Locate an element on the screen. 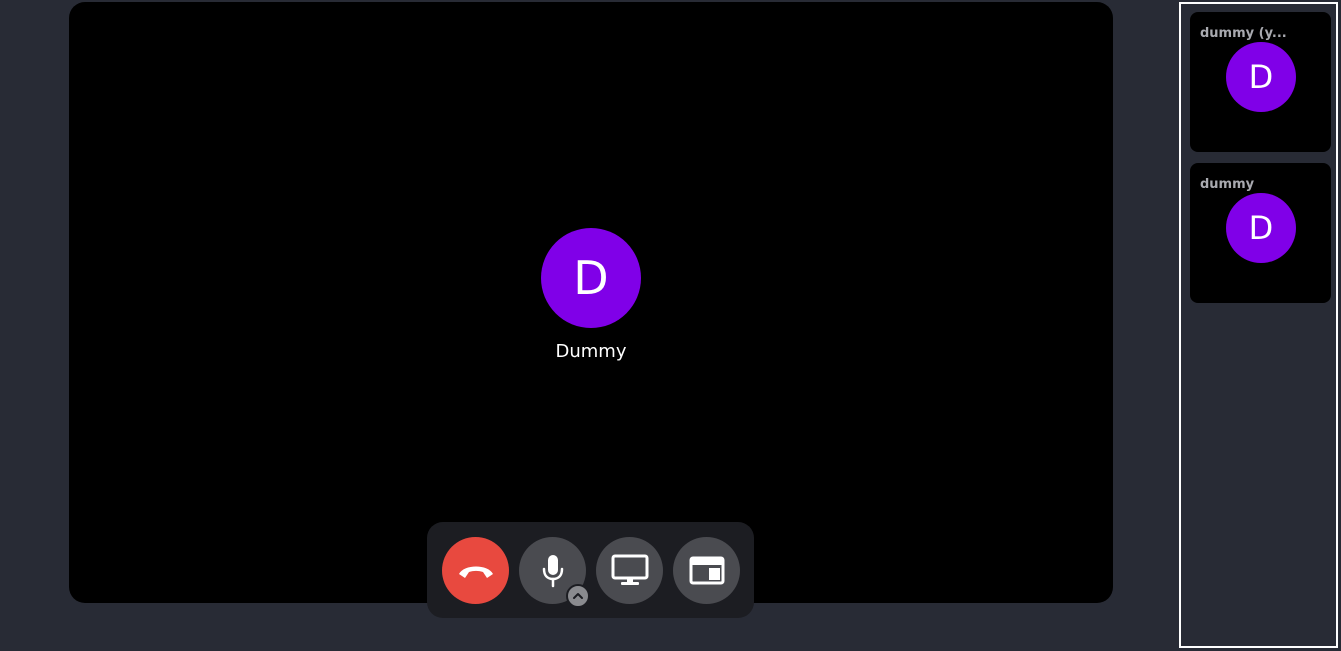 This screenshot has width=1341, height=651. participants-sidebar: dummy (y... D dummy D is located at coordinates (1258, 325).